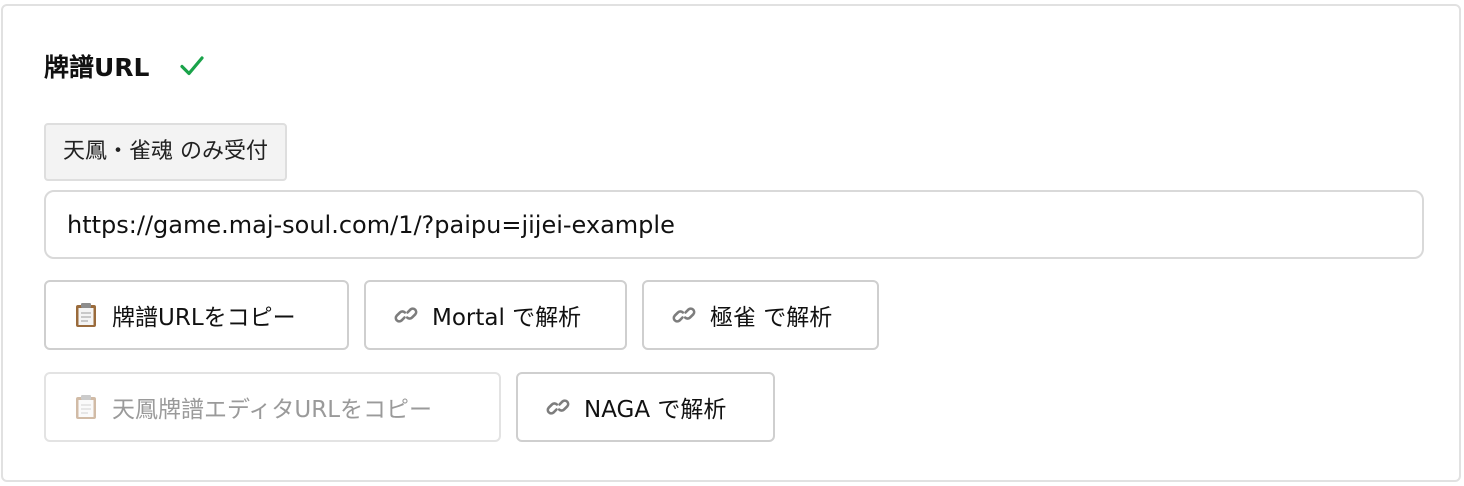  What do you see at coordinates (734, 224) in the screenshot?
I see `paifu-url-input` at bounding box center [734, 224].